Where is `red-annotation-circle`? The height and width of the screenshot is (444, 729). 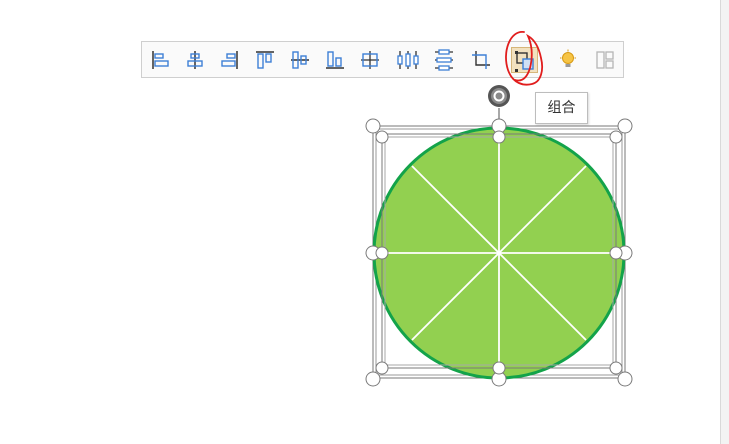
red-annotation-circle is located at coordinates (524, 58).